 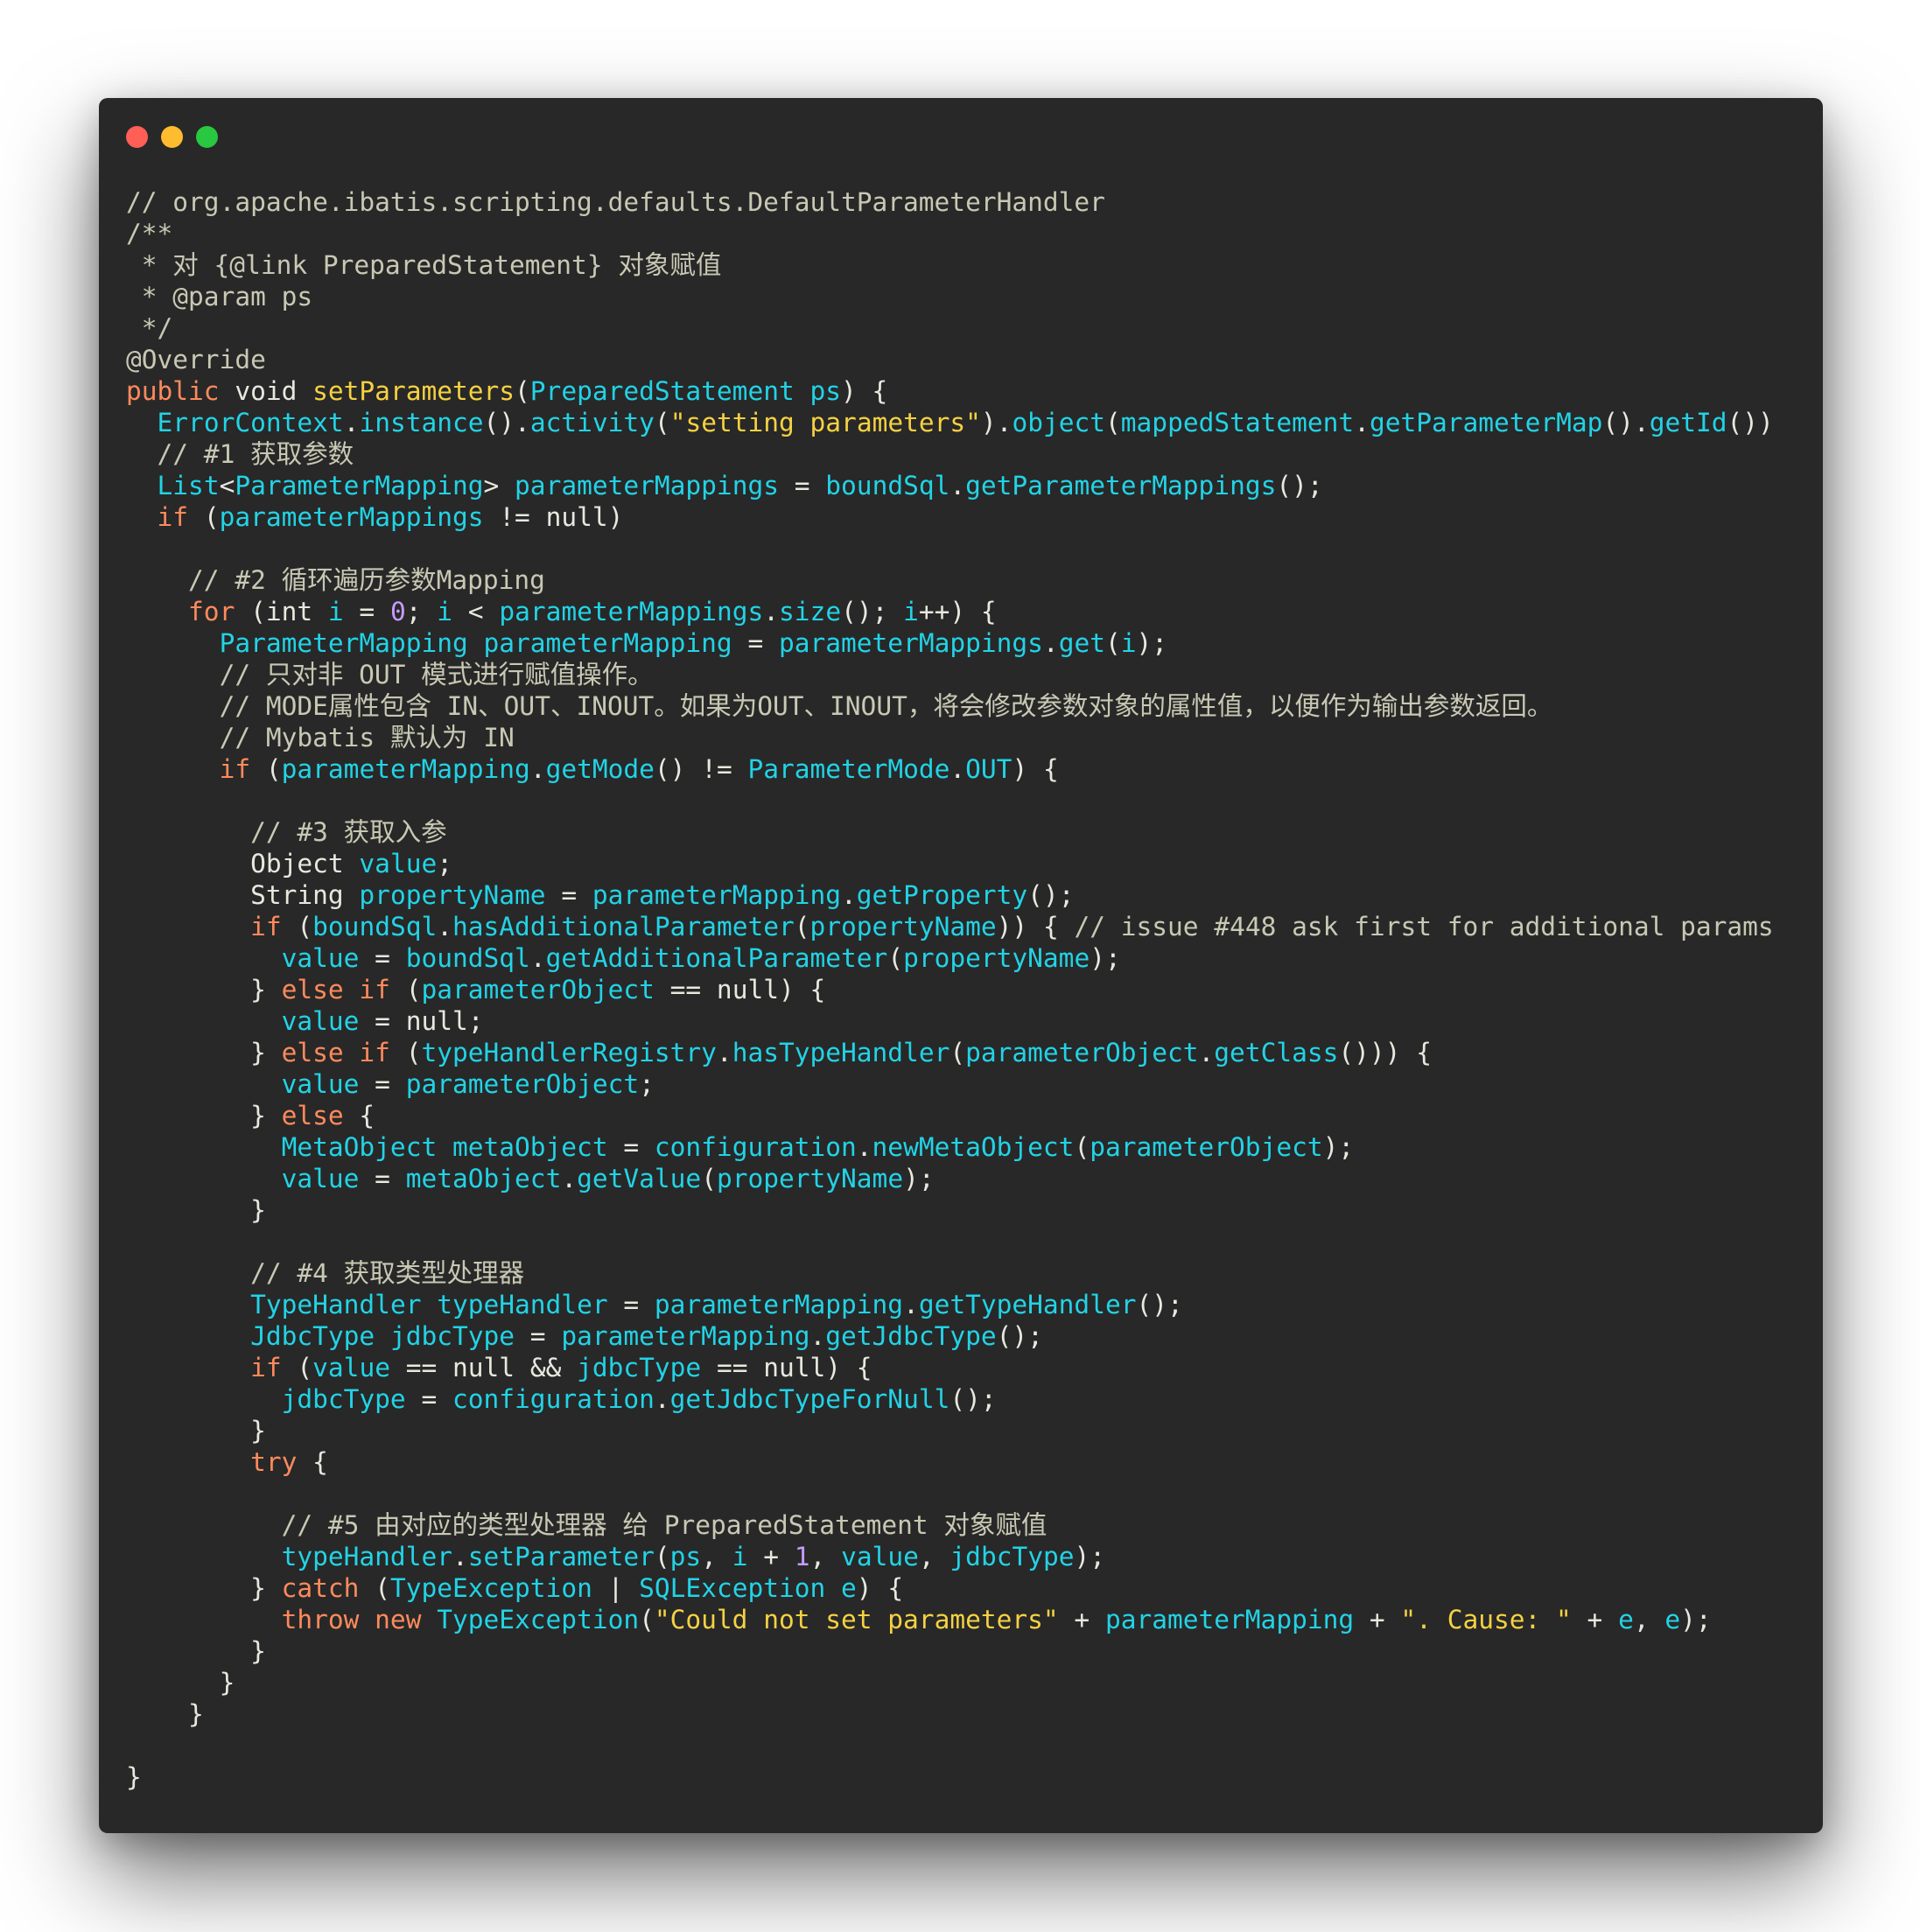 What do you see at coordinates (950, 1084) in the screenshot?
I see `code-line: value = parameterObject;` at bounding box center [950, 1084].